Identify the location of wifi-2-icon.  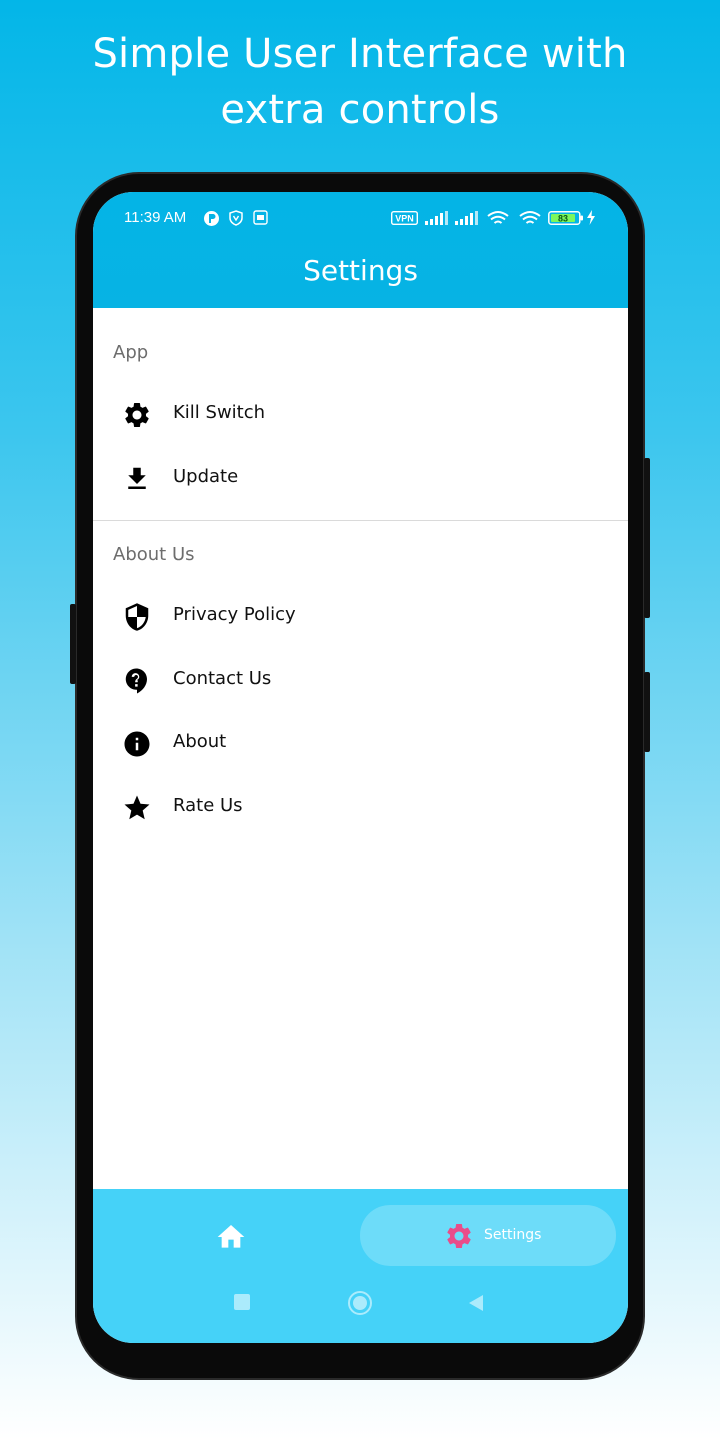
(530, 217).